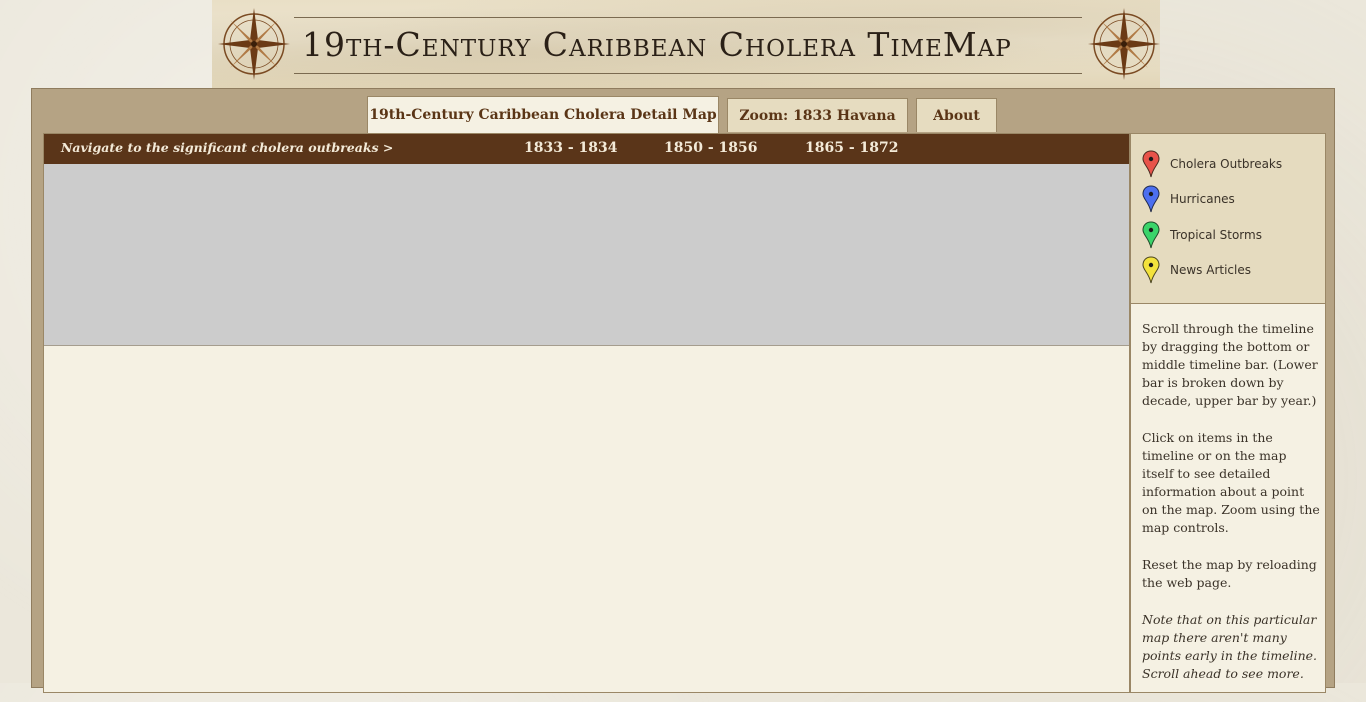  Describe the element at coordinates (688, 73) in the screenshot. I see `header-rule-bottom` at that location.